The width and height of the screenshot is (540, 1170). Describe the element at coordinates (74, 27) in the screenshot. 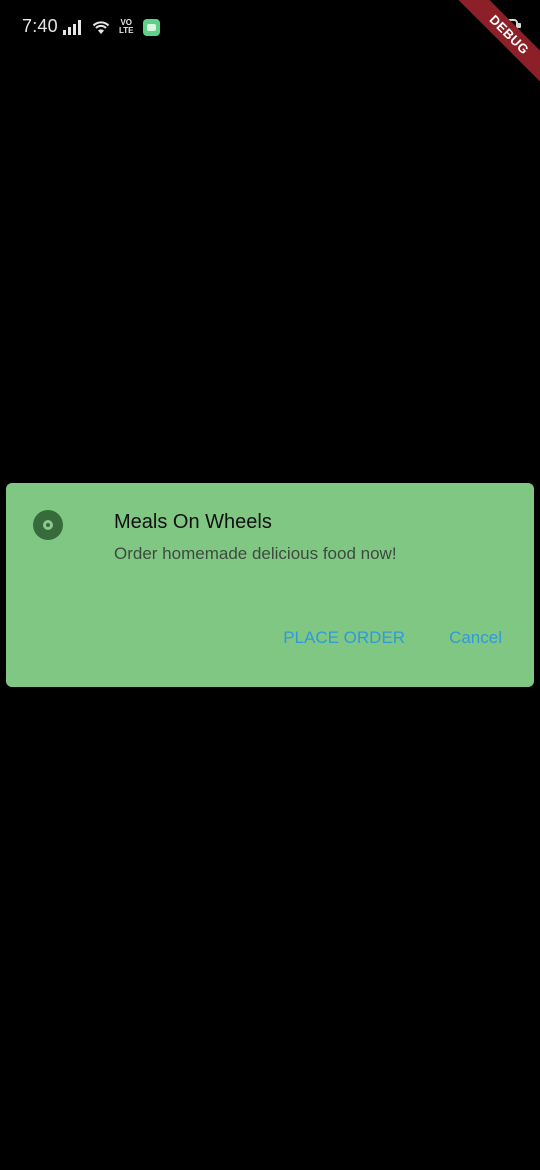

I see `signal-icon` at that location.